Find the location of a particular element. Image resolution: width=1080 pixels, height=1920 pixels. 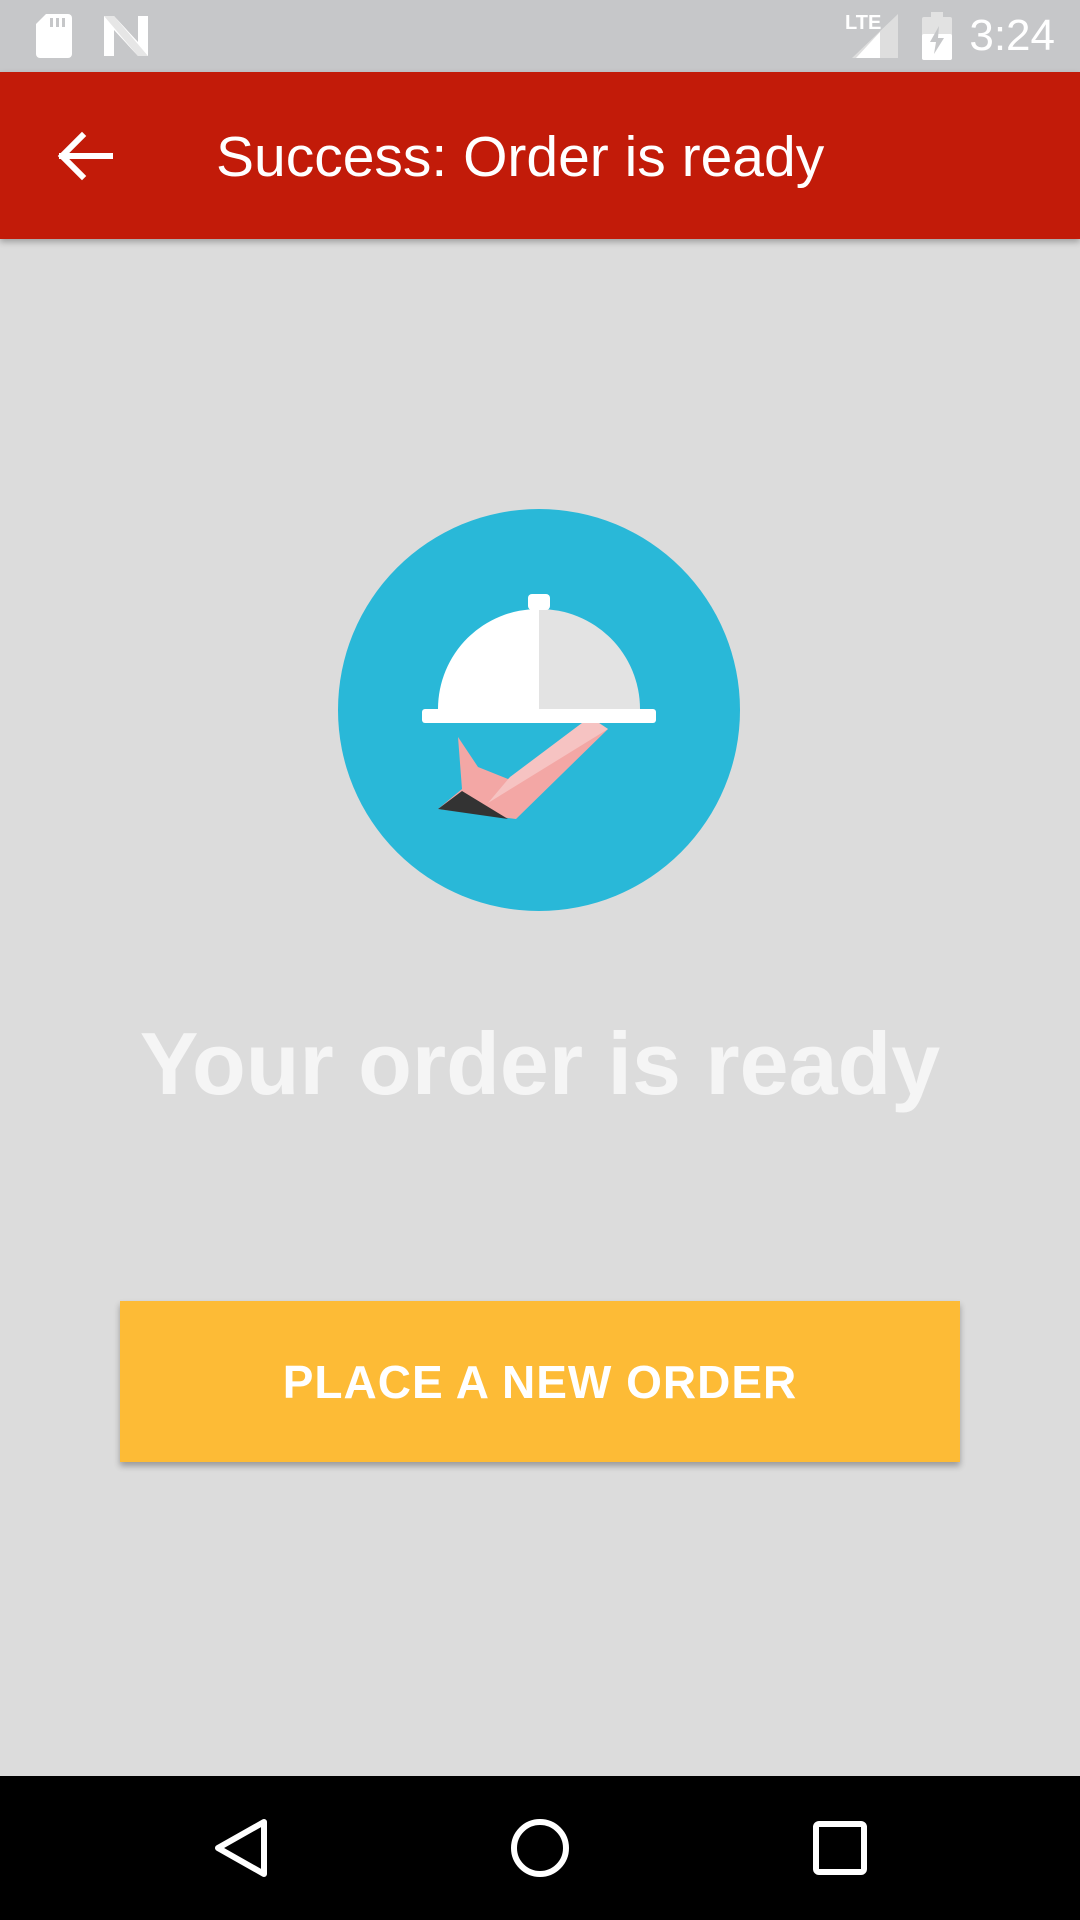

nav-back-icon is located at coordinates (242, 1848).